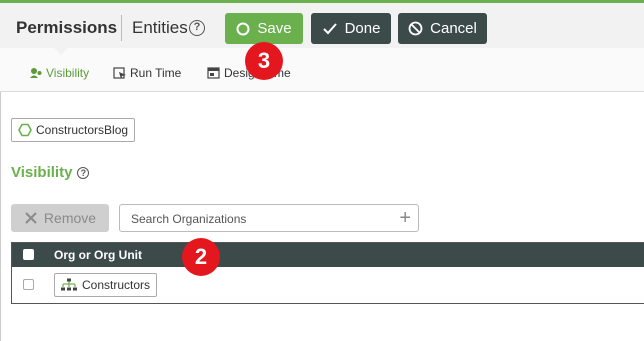  I want to click on annotation-badge-2: 2, so click(201, 257).